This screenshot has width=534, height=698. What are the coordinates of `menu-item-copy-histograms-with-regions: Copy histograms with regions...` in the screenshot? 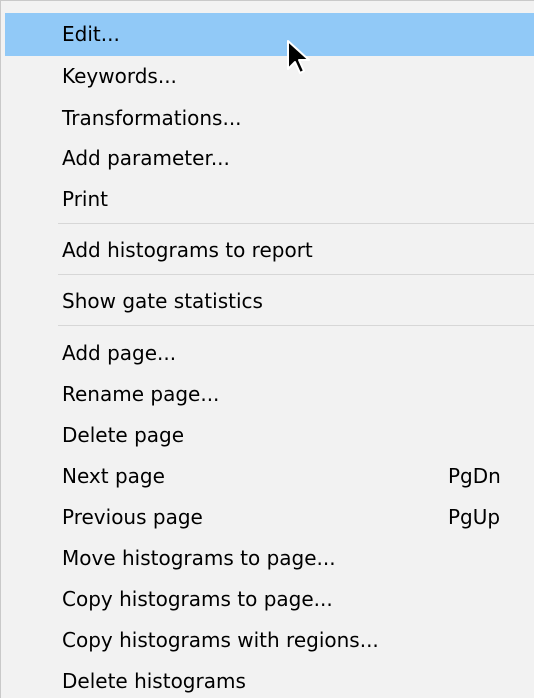 It's located at (267, 640).